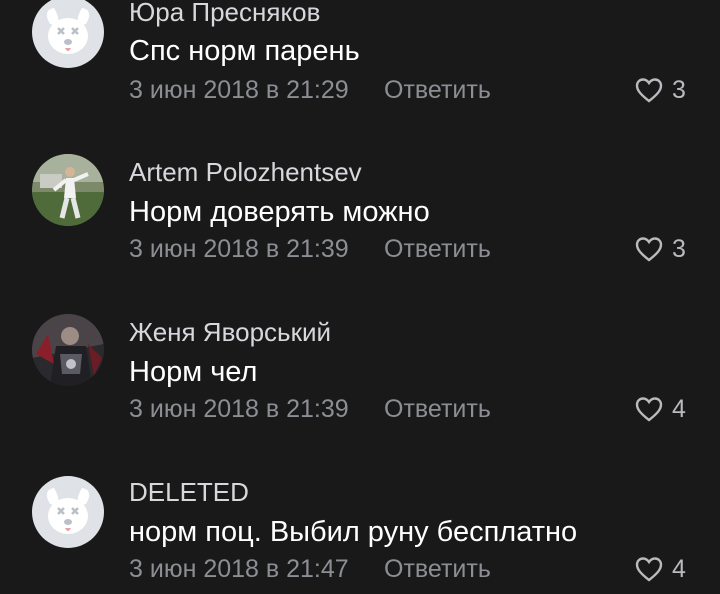 Image resolution: width=720 pixels, height=594 pixels. Describe the element at coordinates (239, 569) in the screenshot. I see `comment-date: 3 июн 2018 в 21:47` at that location.